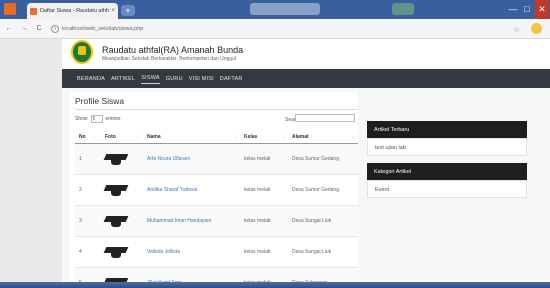  I want to click on back-icon: ←, so click(9, 28).